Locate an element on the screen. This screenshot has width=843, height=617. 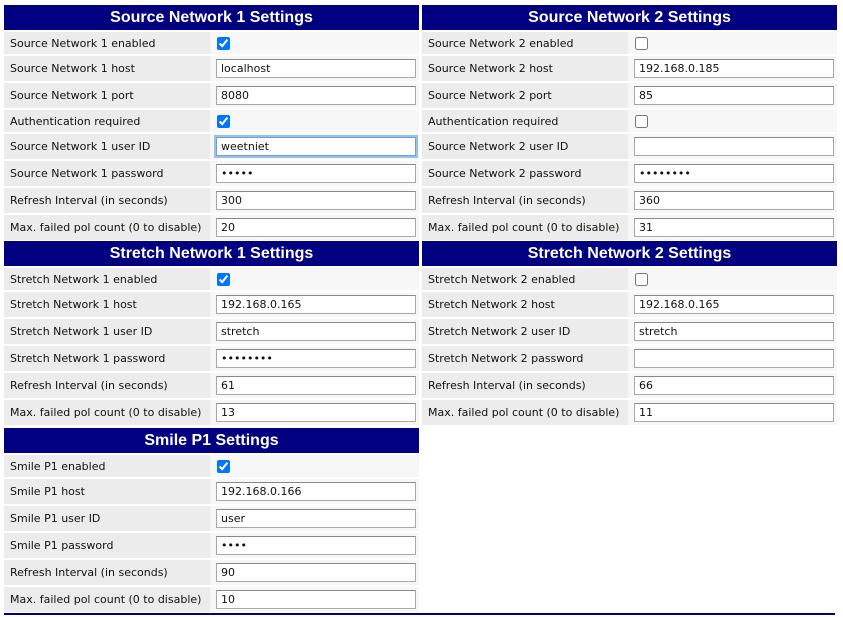
setting-label: Smile P1 host is located at coordinates (107, 491).